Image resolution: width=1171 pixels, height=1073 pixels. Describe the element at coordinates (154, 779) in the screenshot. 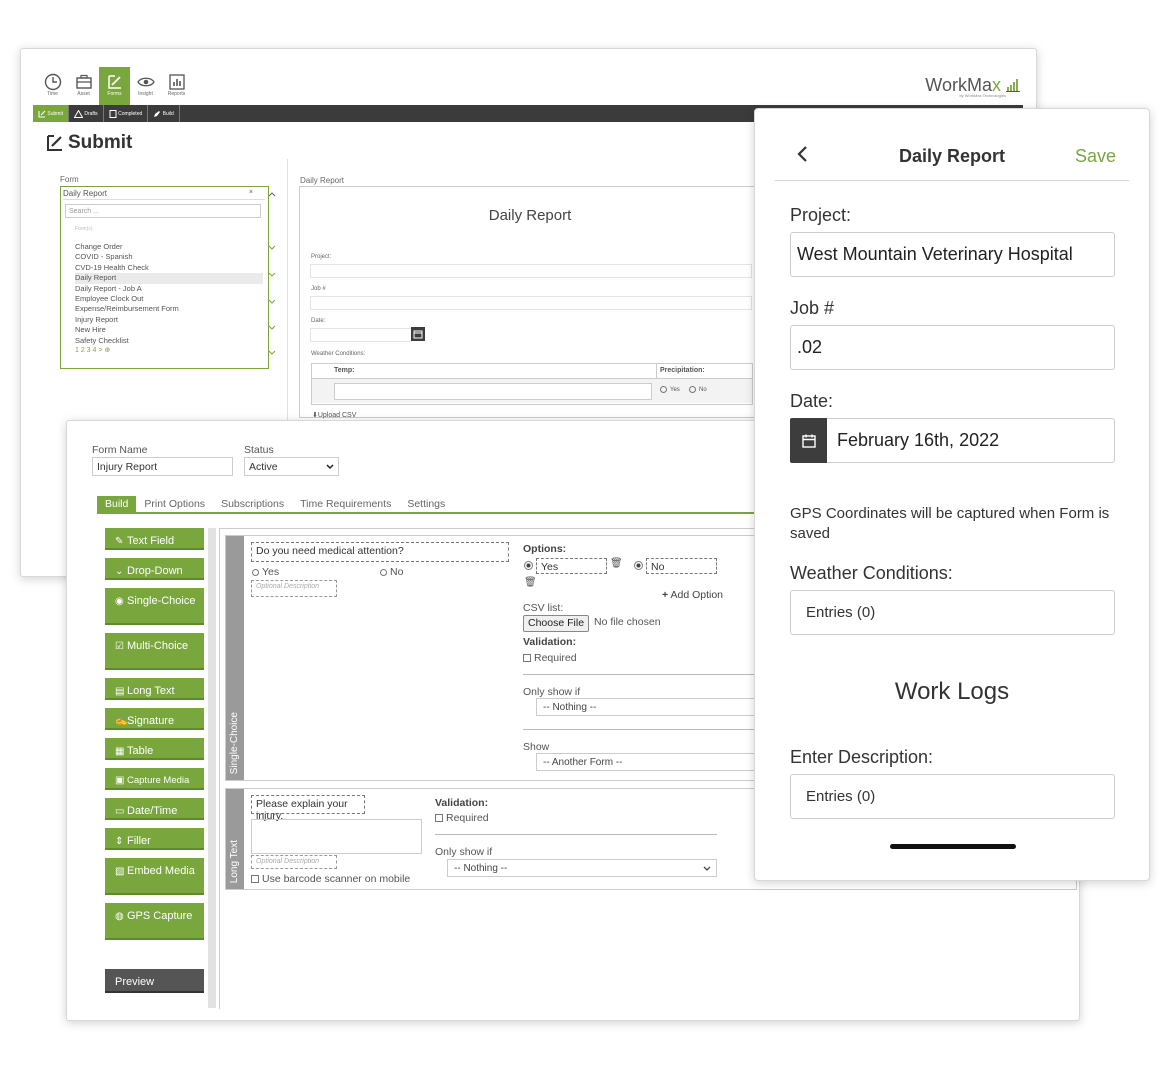

I see `palette-capture-media: ▣ Capture Media` at that location.